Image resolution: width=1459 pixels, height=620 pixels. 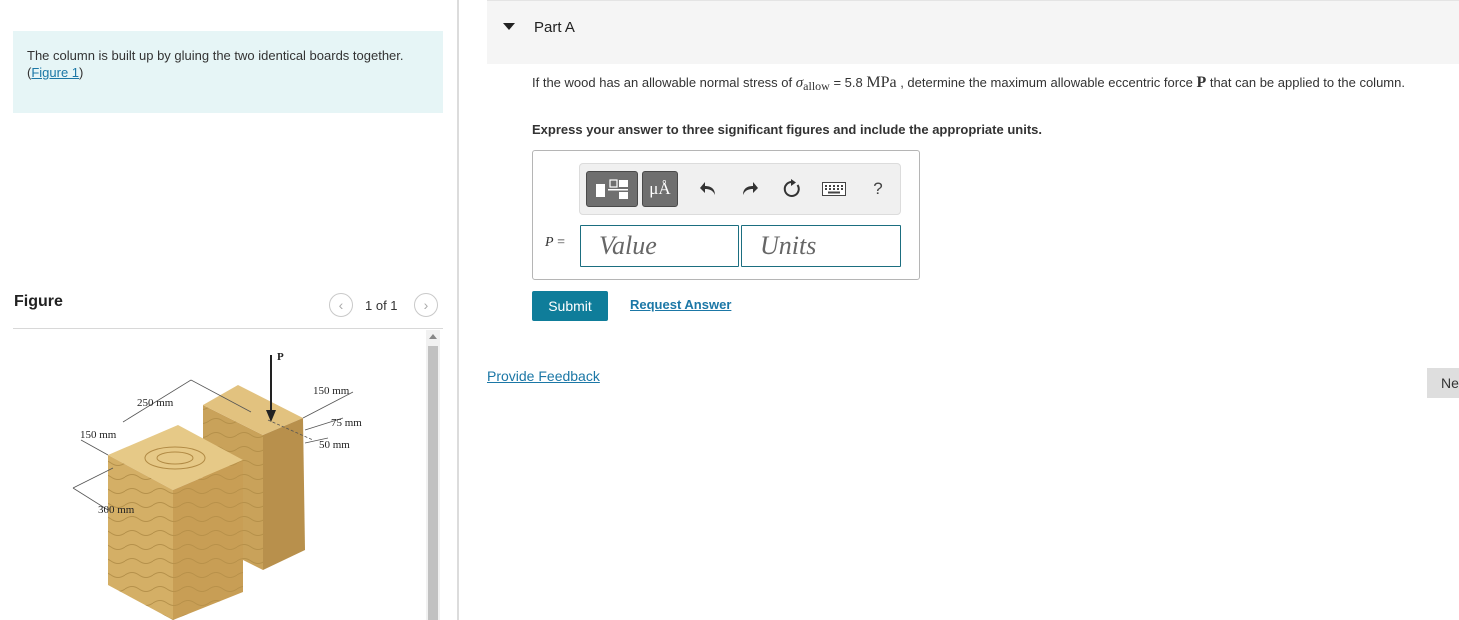 What do you see at coordinates (38, 301) in the screenshot?
I see `figure-title: Figure` at bounding box center [38, 301].